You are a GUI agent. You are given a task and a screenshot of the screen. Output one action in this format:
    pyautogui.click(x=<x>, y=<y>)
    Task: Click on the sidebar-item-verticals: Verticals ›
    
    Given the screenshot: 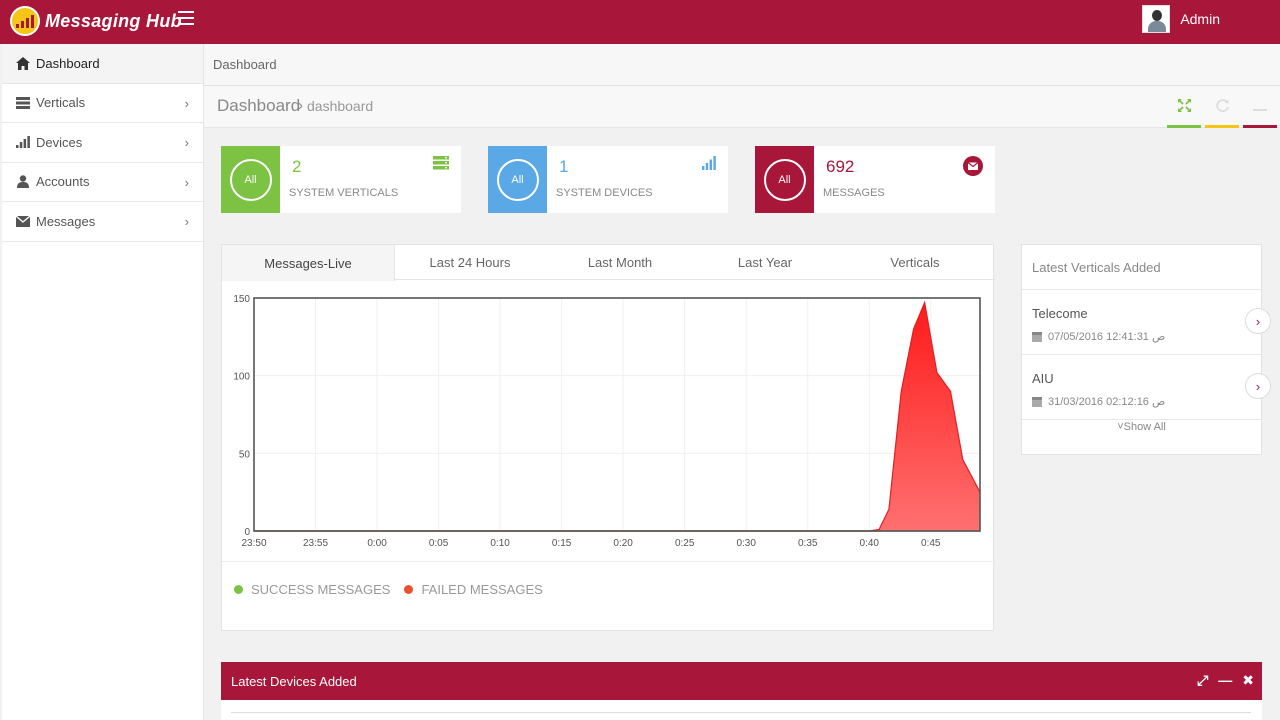 What is the action you would take?
    pyautogui.click(x=102, y=103)
    